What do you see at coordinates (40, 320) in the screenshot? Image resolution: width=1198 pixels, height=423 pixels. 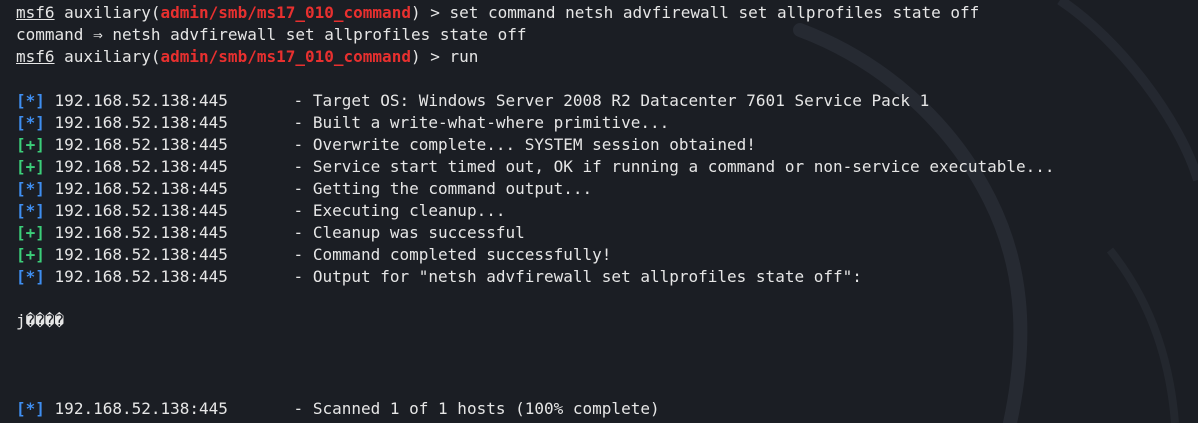 I see `garbled-output: j����` at bounding box center [40, 320].